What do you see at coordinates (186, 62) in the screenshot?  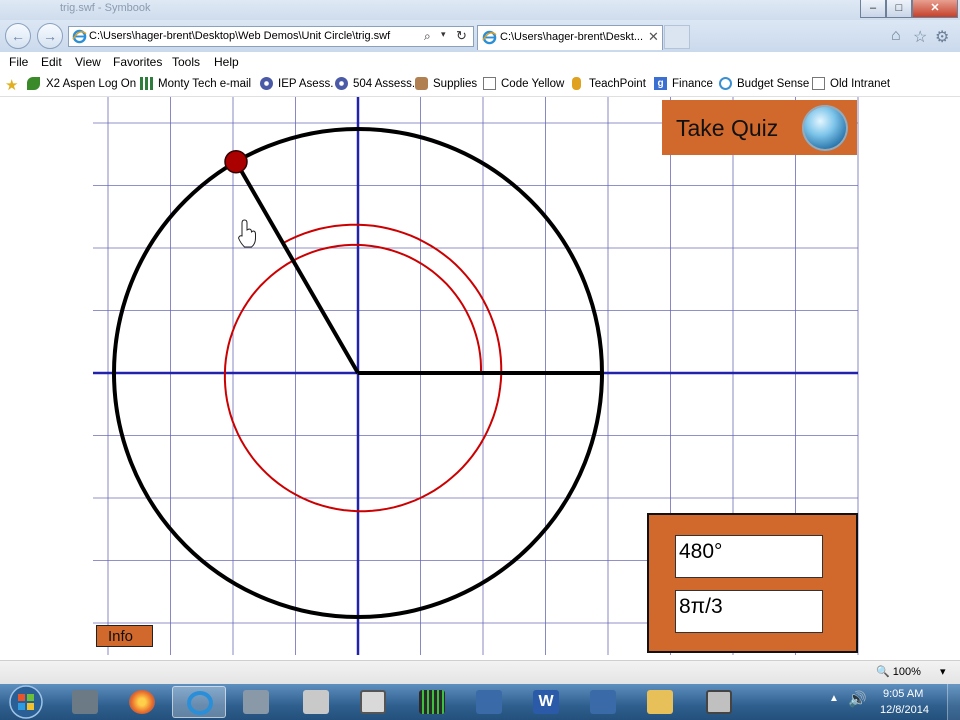 I see `menu-tools: Tools` at bounding box center [186, 62].